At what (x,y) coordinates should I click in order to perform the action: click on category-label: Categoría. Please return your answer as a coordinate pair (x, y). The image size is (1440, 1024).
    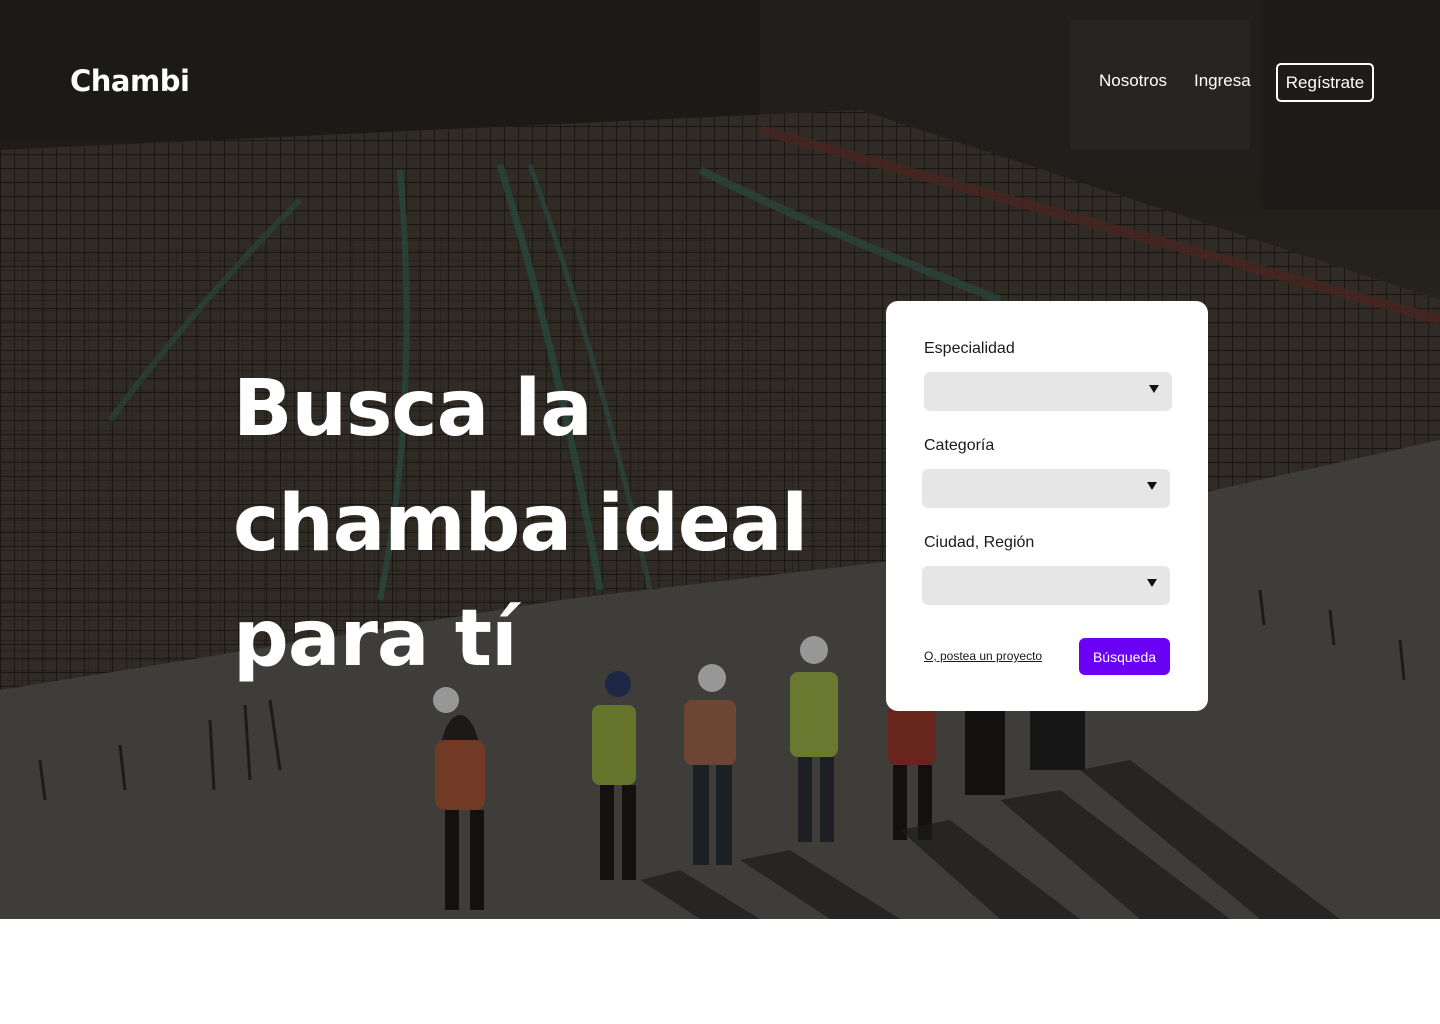
    Looking at the image, I should click on (959, 445).